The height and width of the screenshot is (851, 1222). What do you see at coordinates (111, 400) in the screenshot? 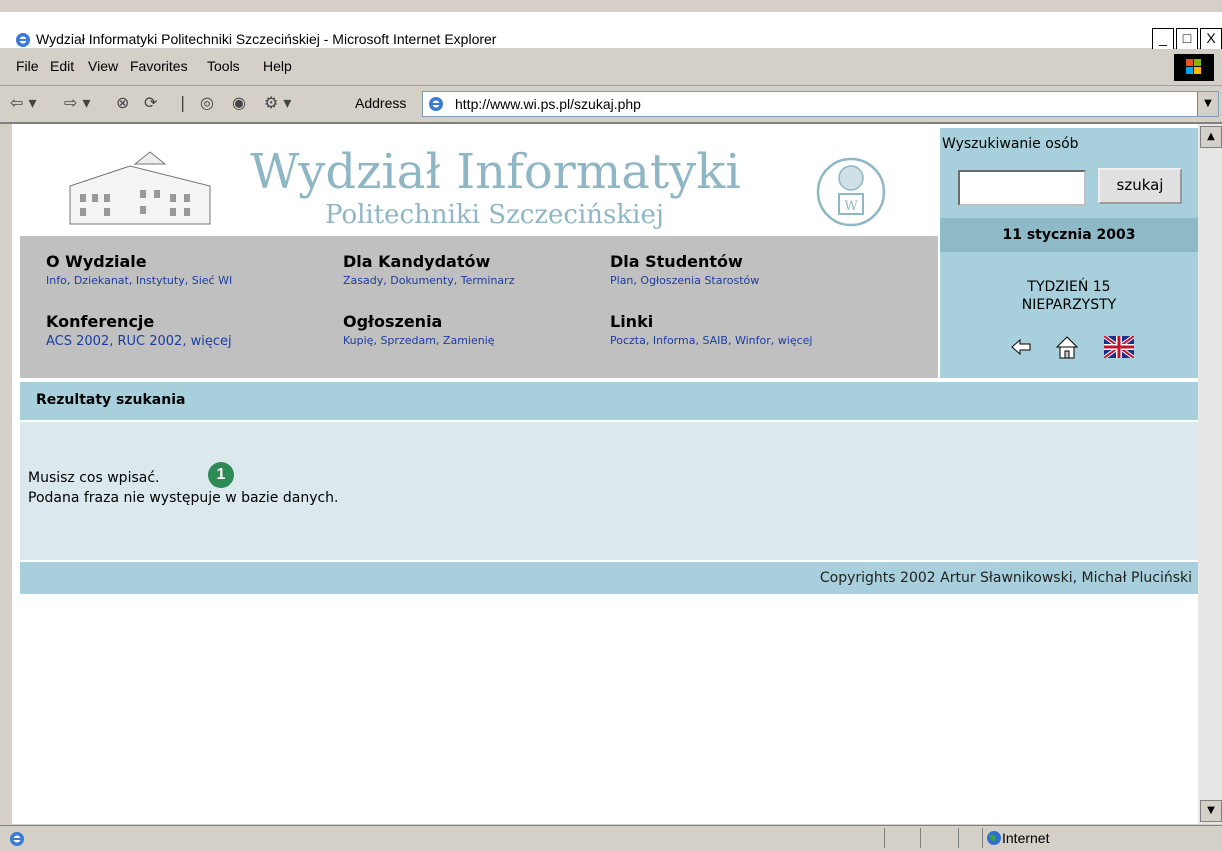
I see `results-heading: Rezultaty szukania` at bounding box center [111, 400].